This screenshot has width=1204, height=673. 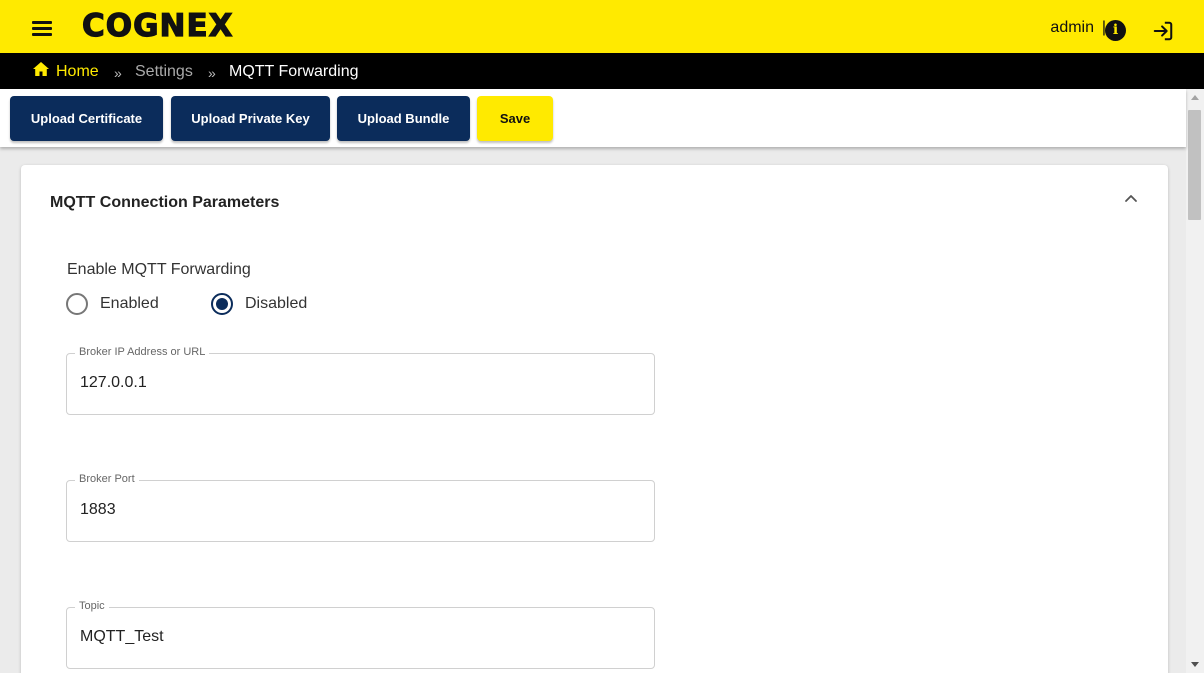 What do you see at coordinates (77, 72) in the screenshot?
I see `breadcrumb-home: Home` at bounding box center [77, 72].